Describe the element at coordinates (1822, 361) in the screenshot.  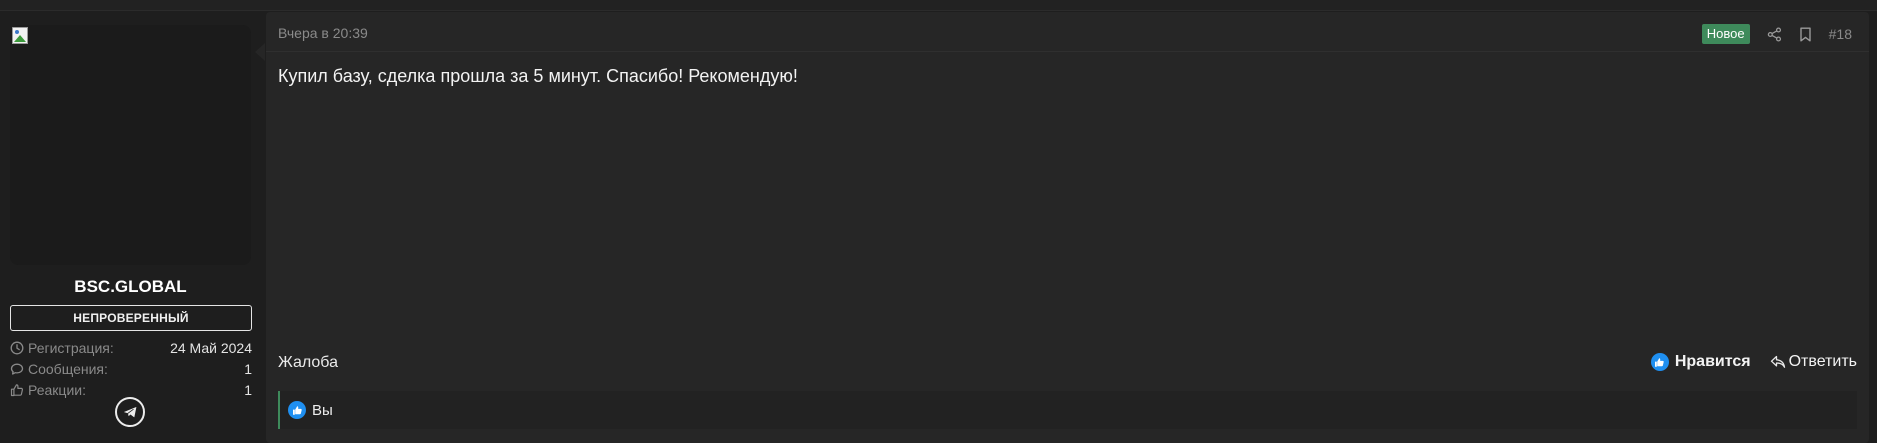
I see `reply-label: Ответить` at that location.